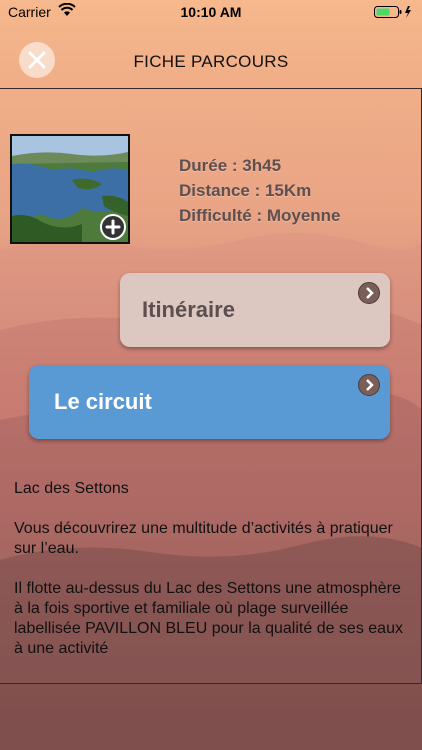  I want to click on difficulty-text: Difficulté : Moyenne, so click(260, 215).